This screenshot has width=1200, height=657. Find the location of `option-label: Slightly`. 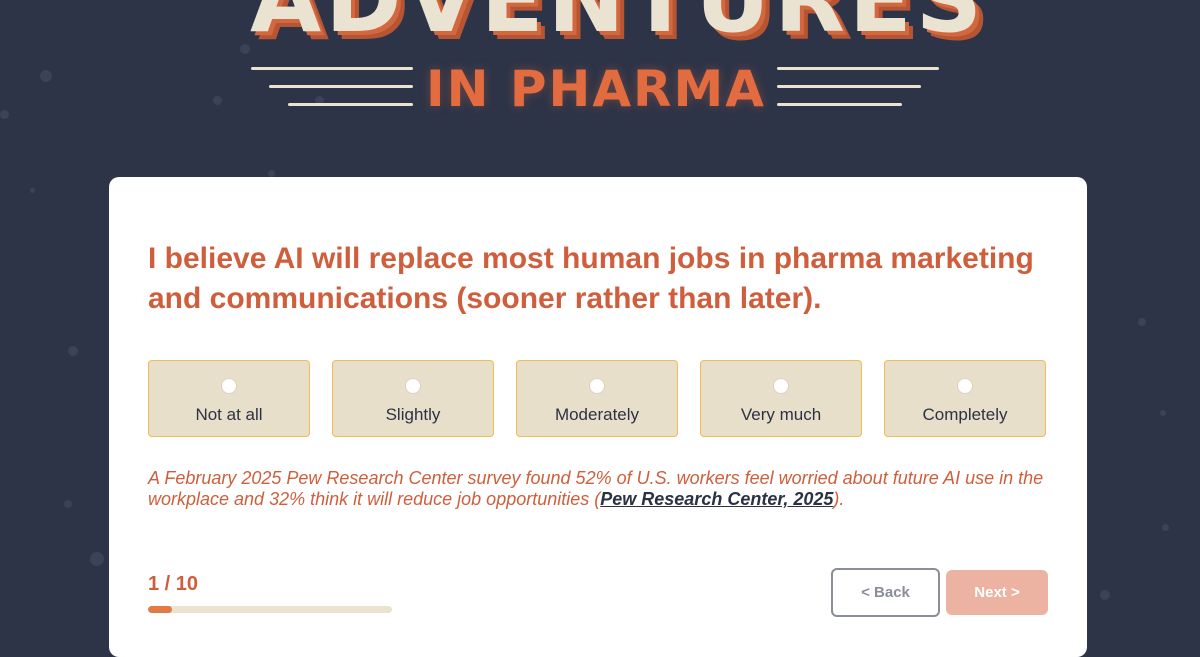

option-label: Slightly is located at coordinates (413, 414).